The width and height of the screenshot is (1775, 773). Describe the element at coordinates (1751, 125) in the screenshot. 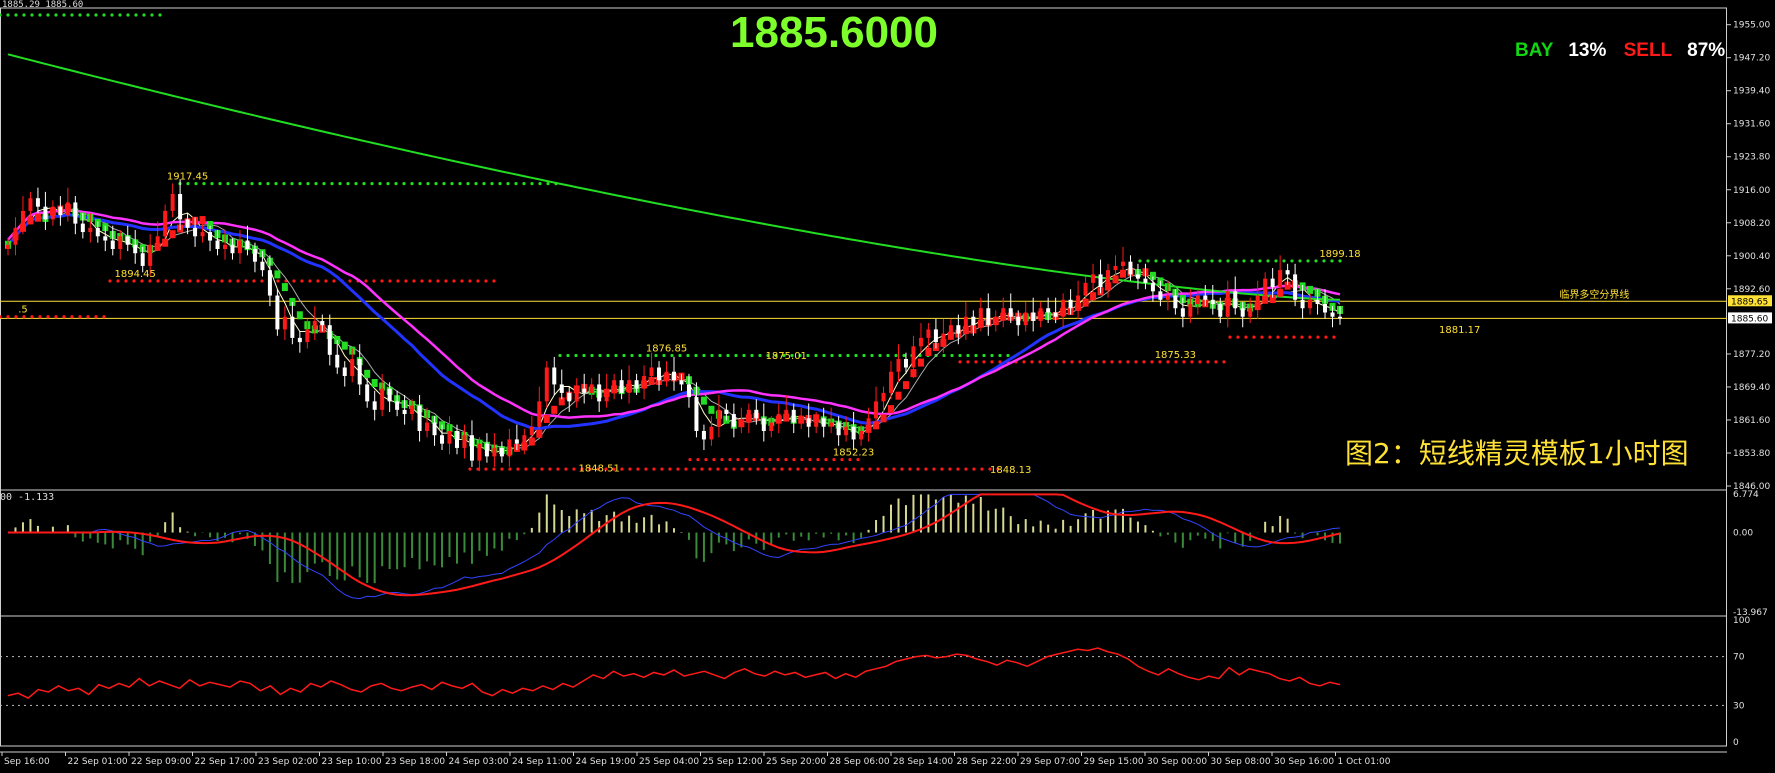

I see `price-tick-label: 1931.60` at that location.